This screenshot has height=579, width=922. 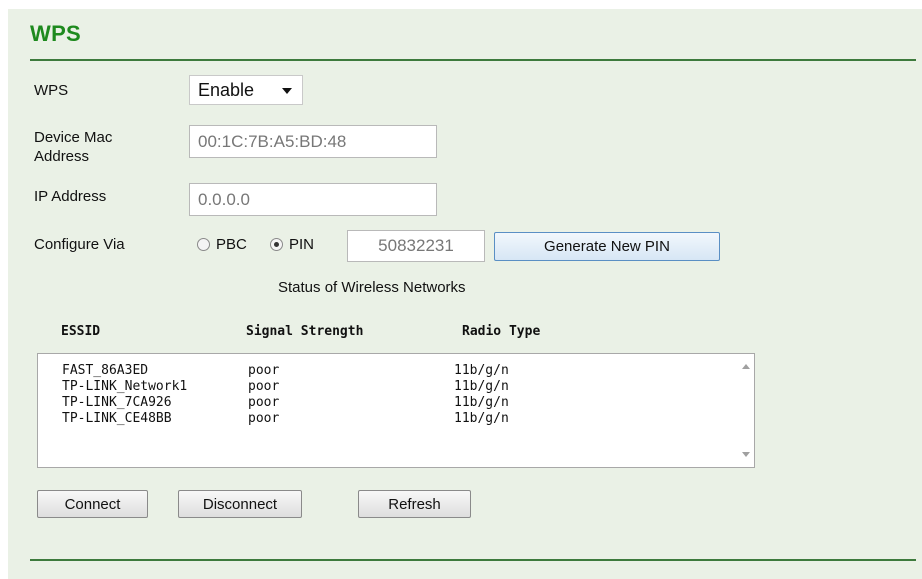 I want to click on list-item: TP-LINK_Network1 poor 11b/g/n, so click(x=388, y=387).